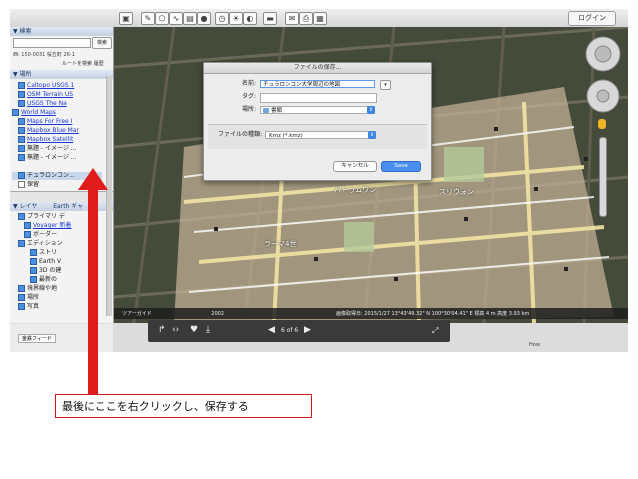 The image size is (638, 479). What do you see at coordinates (93, 282) in the screenshot?
I see `annotation-arrow` at bounding box center [93, 282].